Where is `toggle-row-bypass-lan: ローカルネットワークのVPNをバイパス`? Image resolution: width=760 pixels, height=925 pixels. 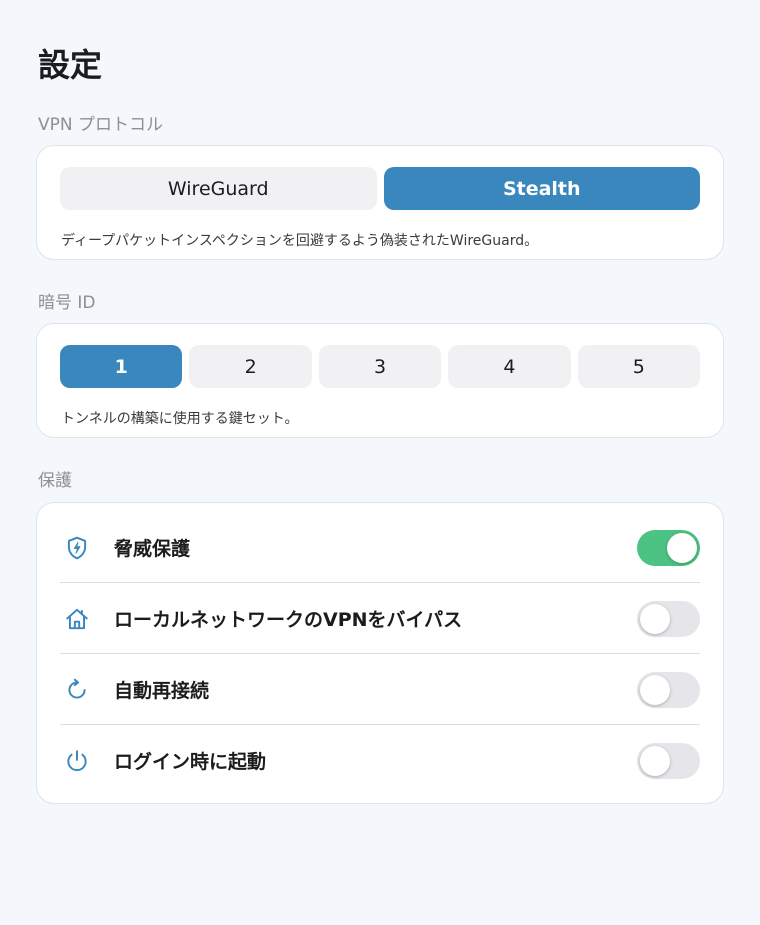 toggle-row-bypass-lan: ローカルネットワークのVPNをバイパス is located at coordinates (380, 618).